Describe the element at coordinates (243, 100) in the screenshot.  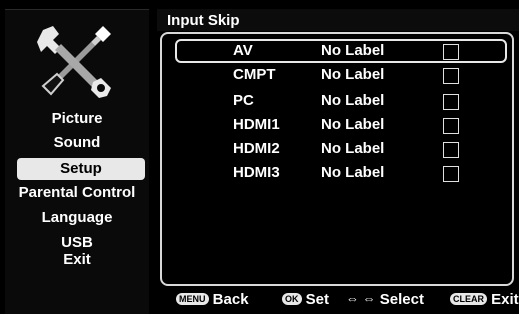
I see `input-name: PC` at that location.